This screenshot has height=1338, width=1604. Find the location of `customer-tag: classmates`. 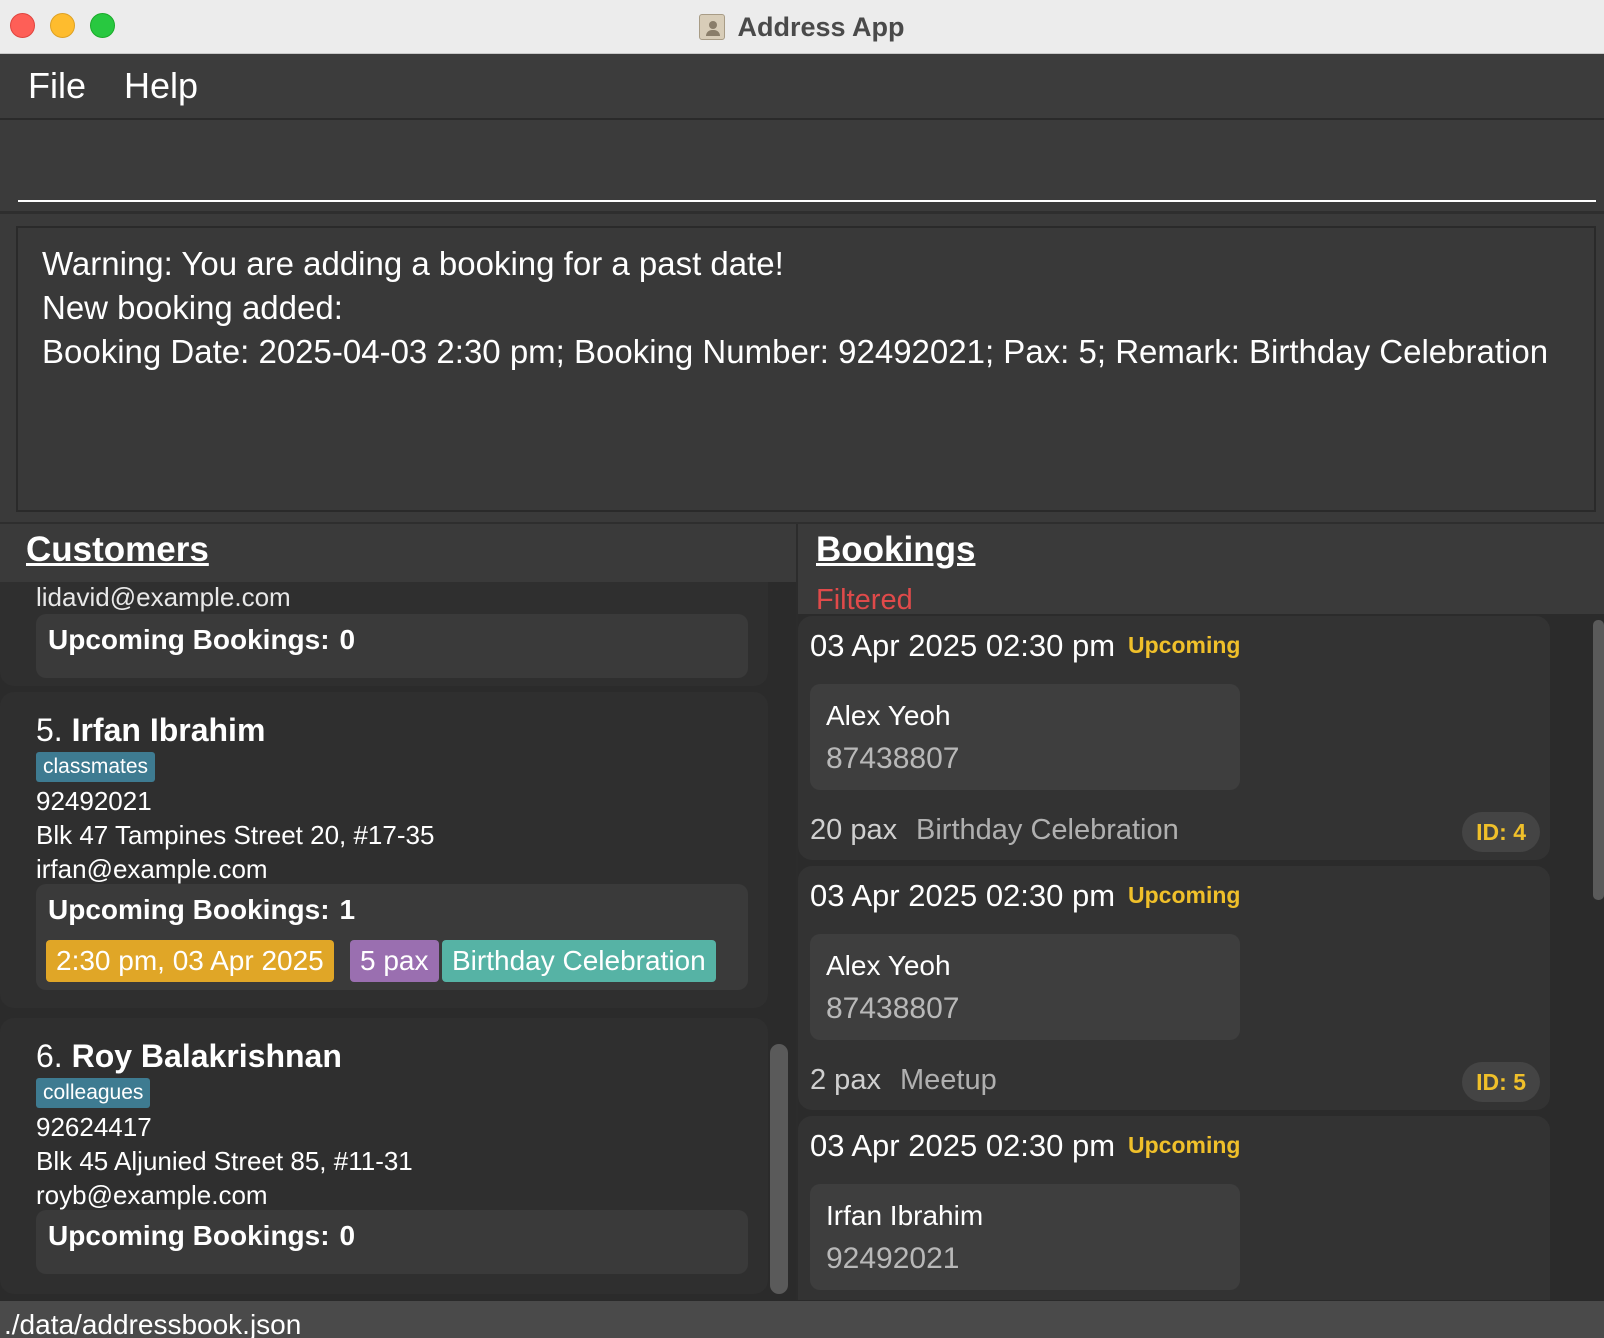

customer-tag: classmates is located at coordinates (96, 767).